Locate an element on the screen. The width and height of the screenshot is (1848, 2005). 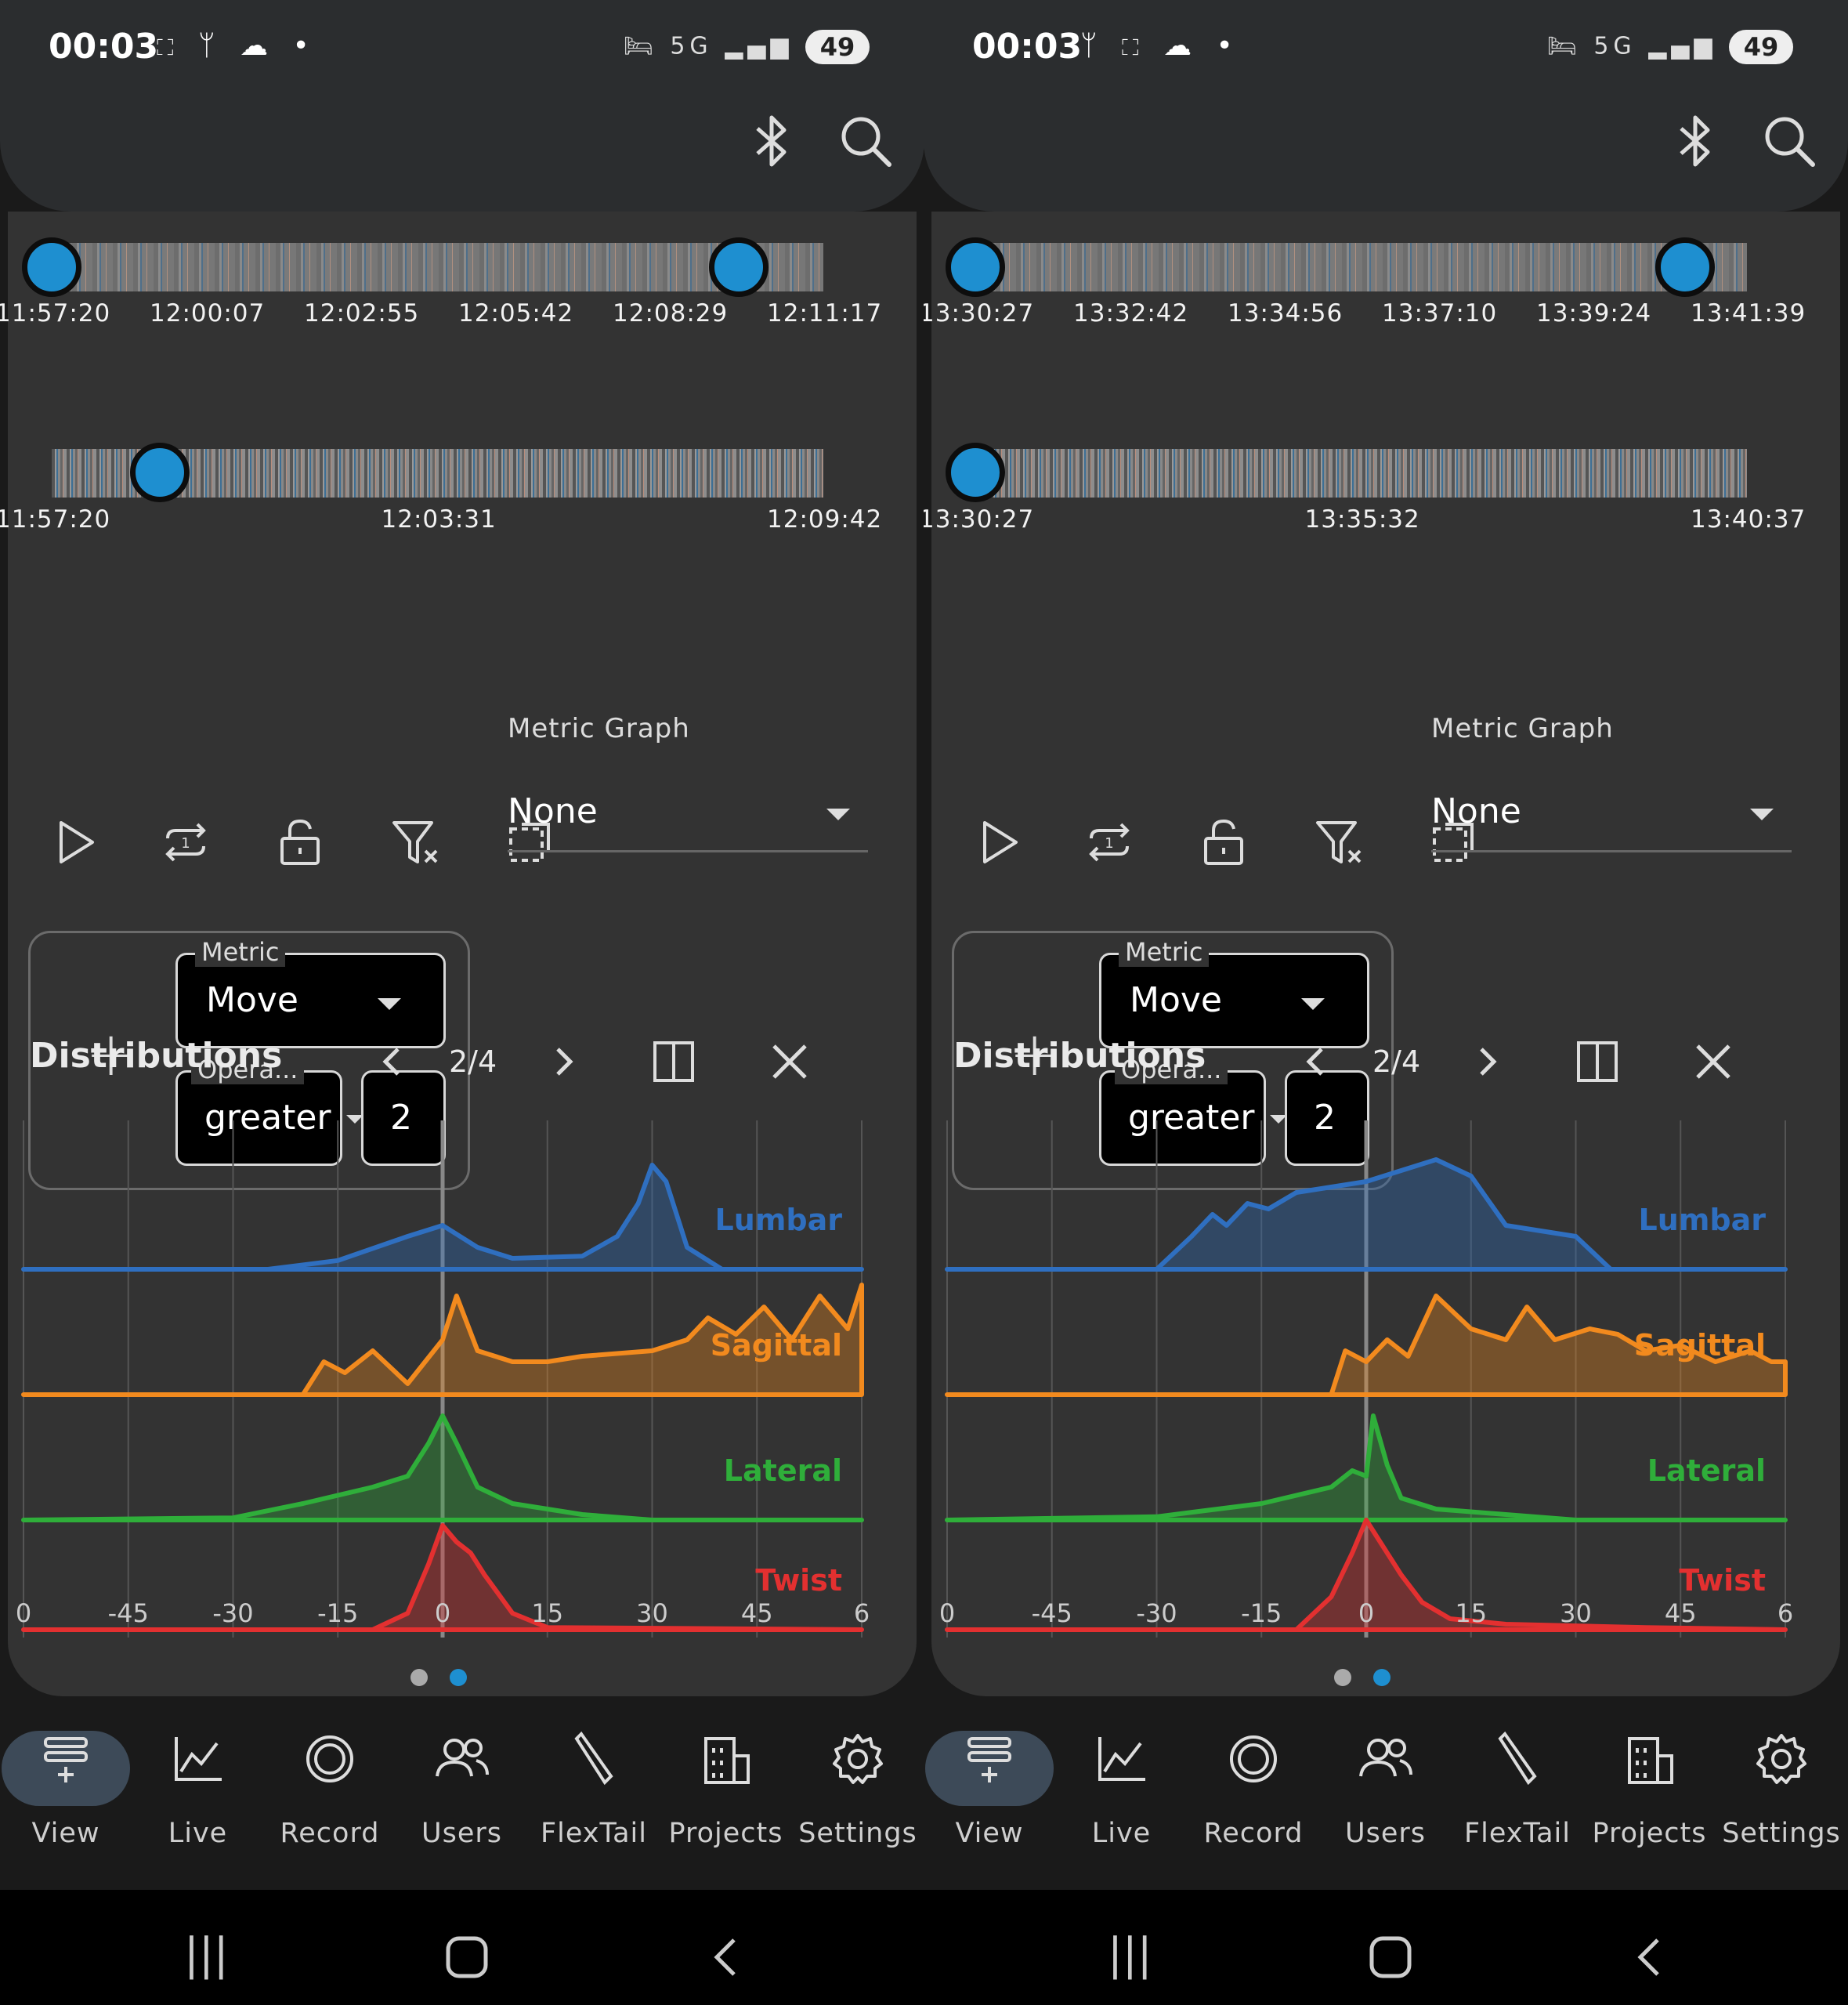
signal-icon: ▂▄▆ is located at coordinates (759, 46).